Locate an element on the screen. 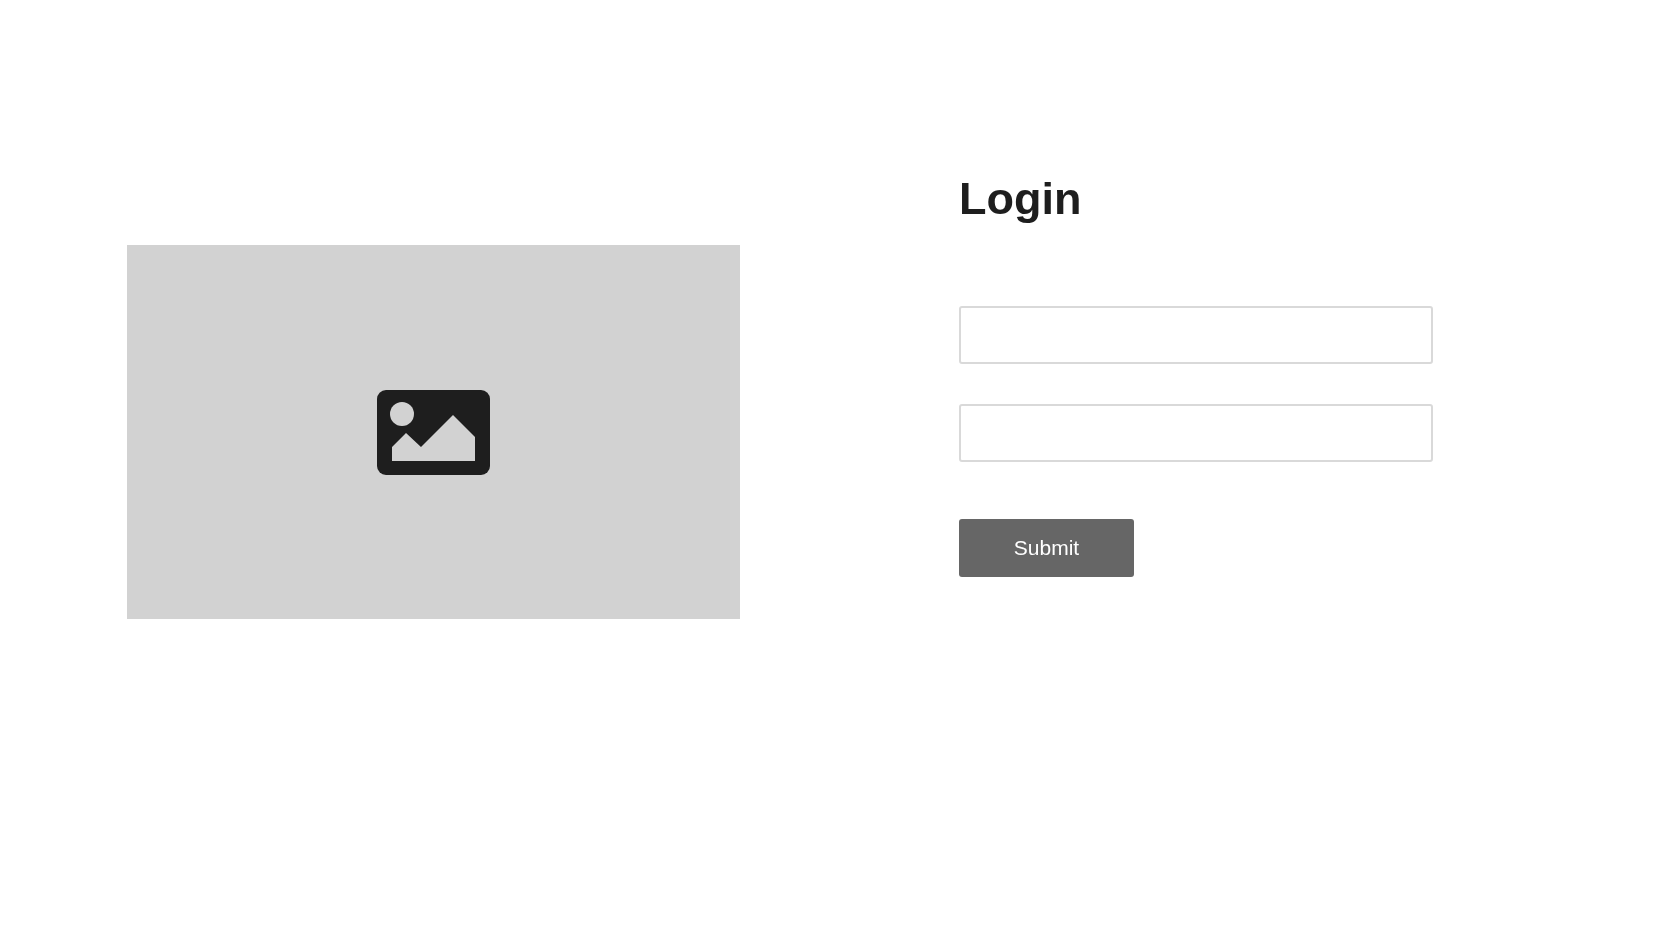 Image resolution: width=1667 pixels, height=937 pixels. submit-button: Submit is located at coordinates (1046, 548).